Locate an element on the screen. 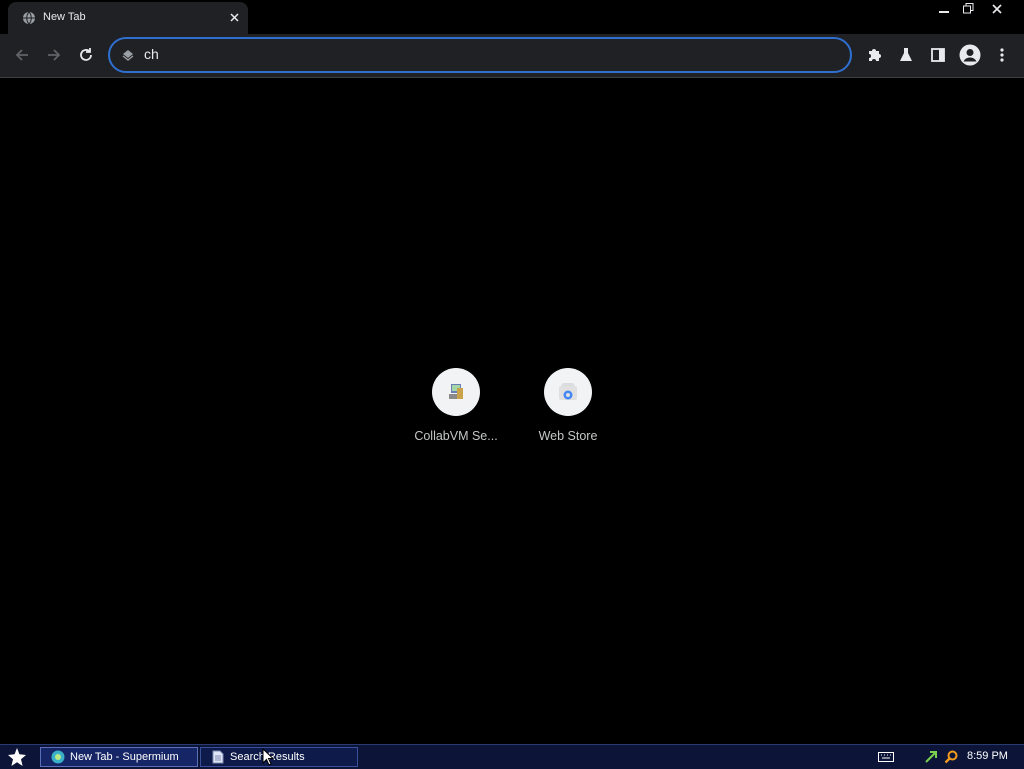  flask-icon is located at coordinates (906, 54).